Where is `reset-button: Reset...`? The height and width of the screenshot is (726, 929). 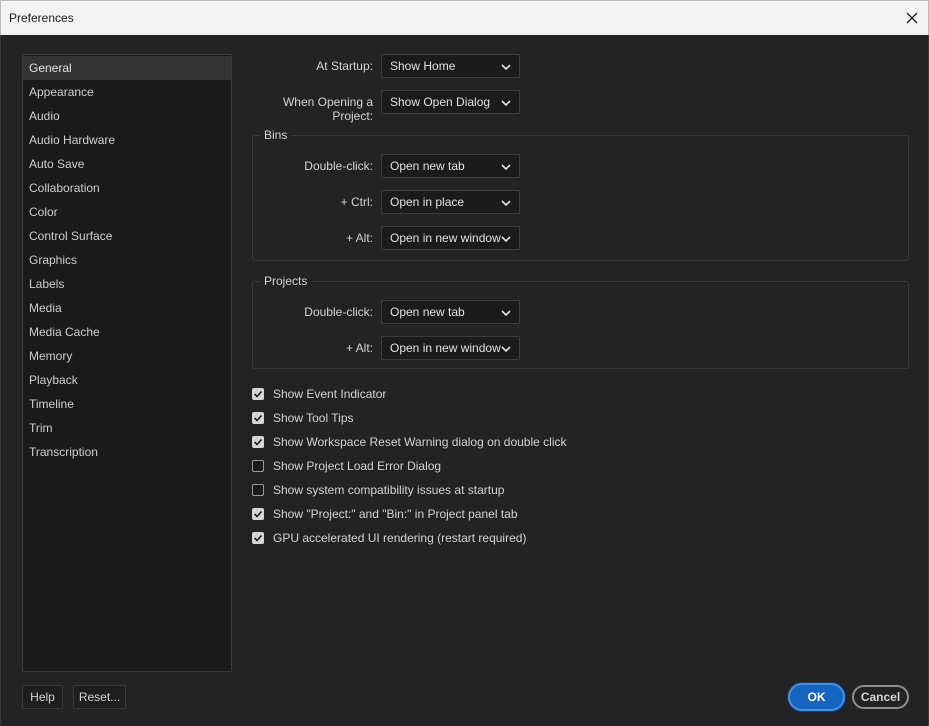 reset-button: Reset... is located at coordinates (99, 697).